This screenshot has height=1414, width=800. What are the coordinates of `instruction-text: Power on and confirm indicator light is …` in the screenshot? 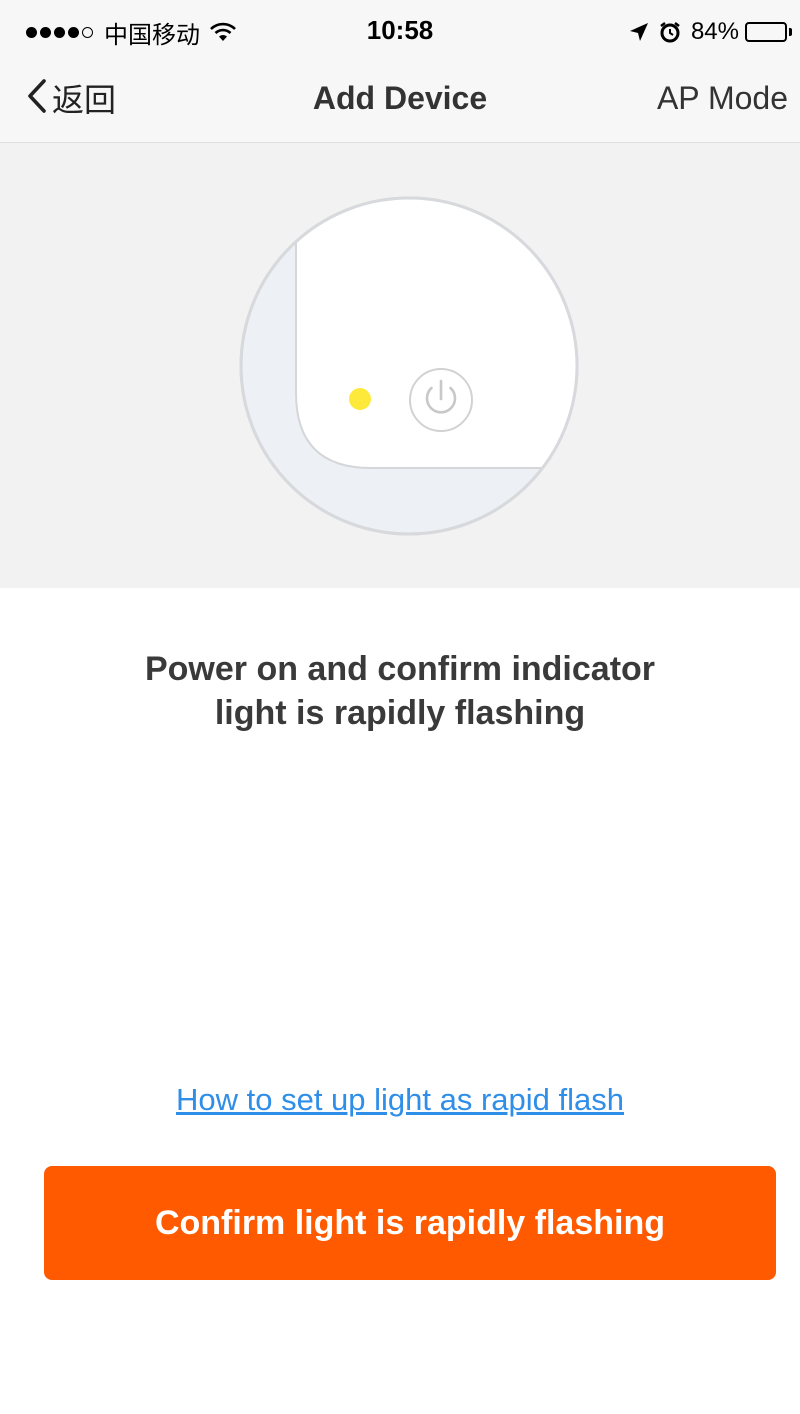 It's located at (400, 691).